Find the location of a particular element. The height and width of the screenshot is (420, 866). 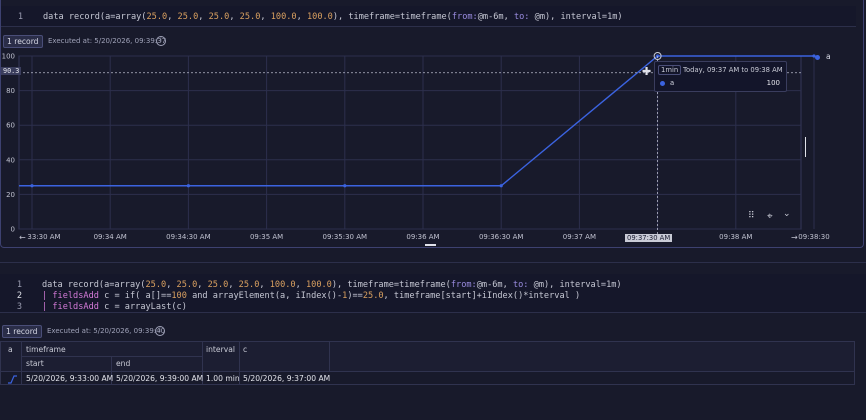

x-tick-label: 09:36:30 AM is located at coordinates (501, 237).